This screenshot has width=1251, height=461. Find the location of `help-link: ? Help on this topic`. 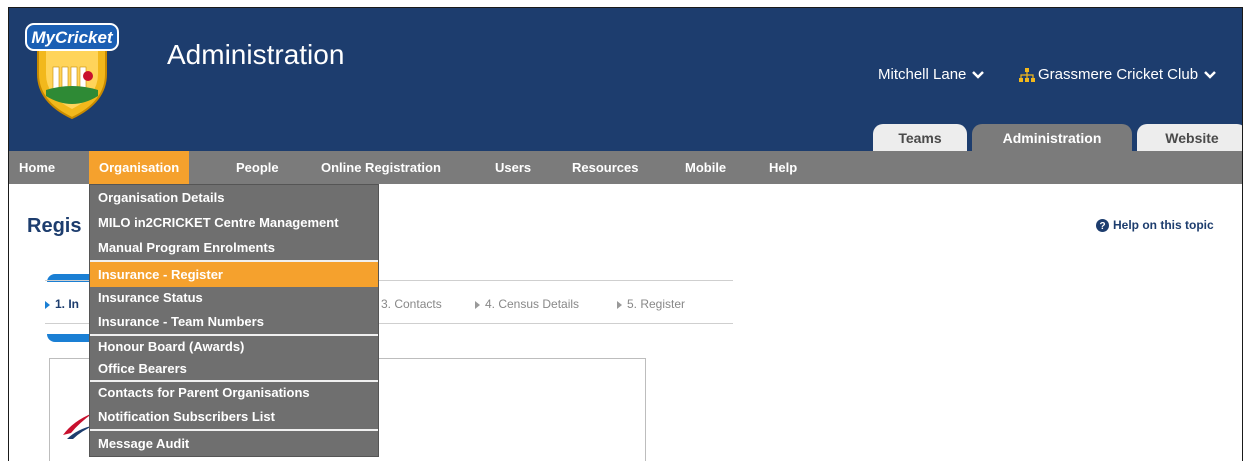

help-link: ? Help on this topic is located at coordinates (1155, 225).